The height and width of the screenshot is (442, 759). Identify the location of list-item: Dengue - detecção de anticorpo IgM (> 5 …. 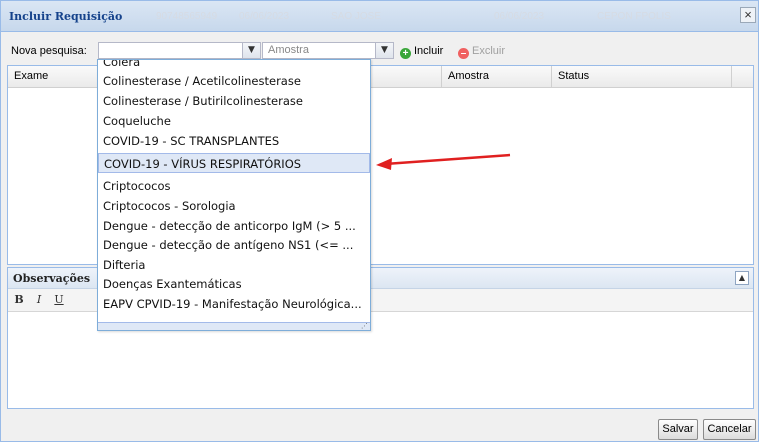
(234, 226).